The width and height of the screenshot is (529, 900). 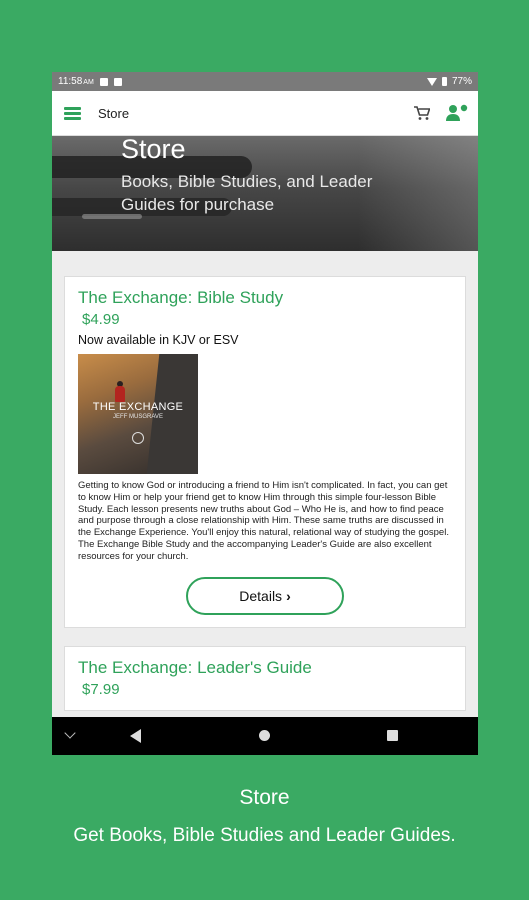 I want to click on home-icon, so click(x=264, y=735).